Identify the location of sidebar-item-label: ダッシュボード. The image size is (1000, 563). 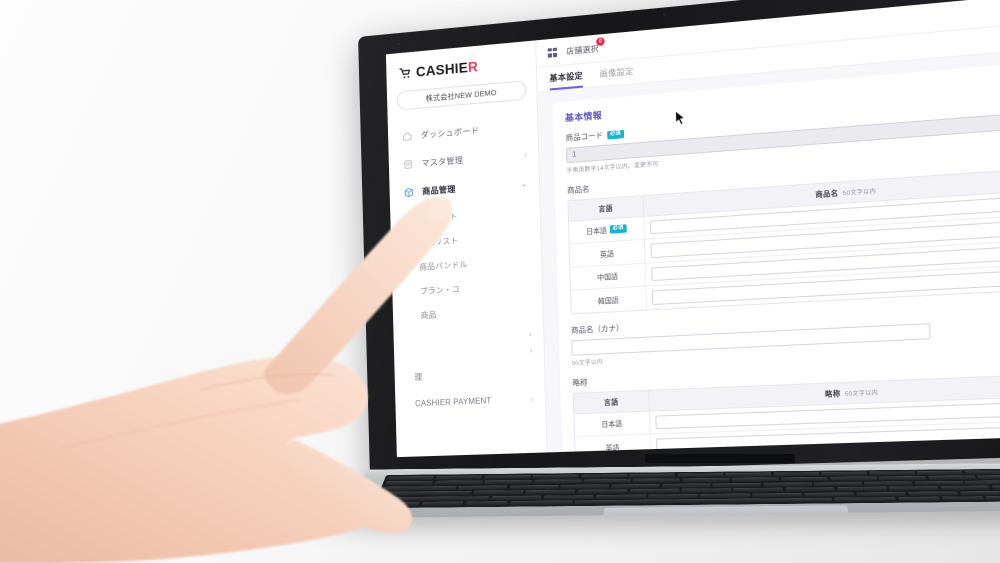
(450, 133).